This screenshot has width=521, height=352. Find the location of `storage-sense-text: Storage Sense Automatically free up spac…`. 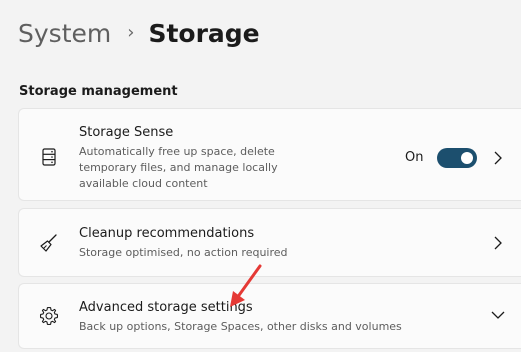

storage-sense-text: Storage Sense Automatically free up spac… is located at coordinates (194, 158).